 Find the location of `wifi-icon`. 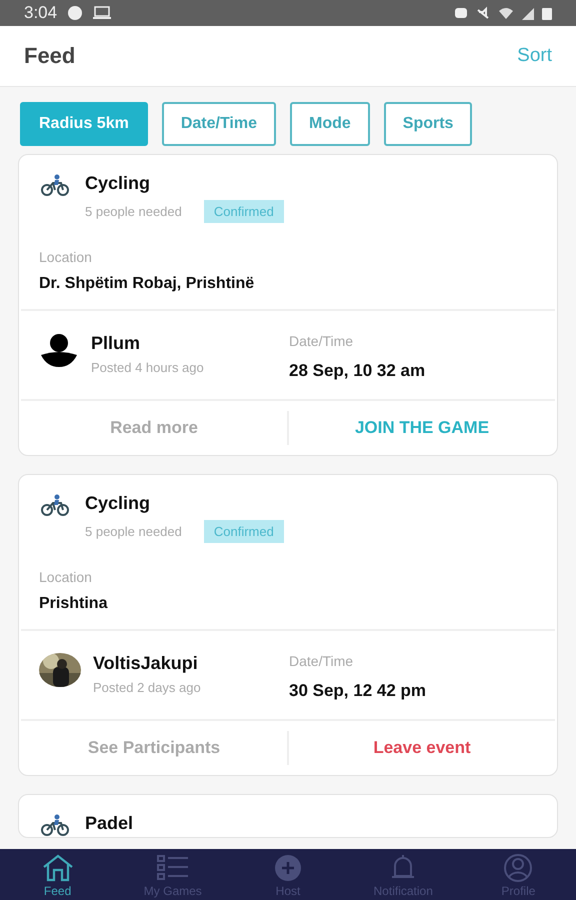

wifi-icon is located at coordinates (506, 13).